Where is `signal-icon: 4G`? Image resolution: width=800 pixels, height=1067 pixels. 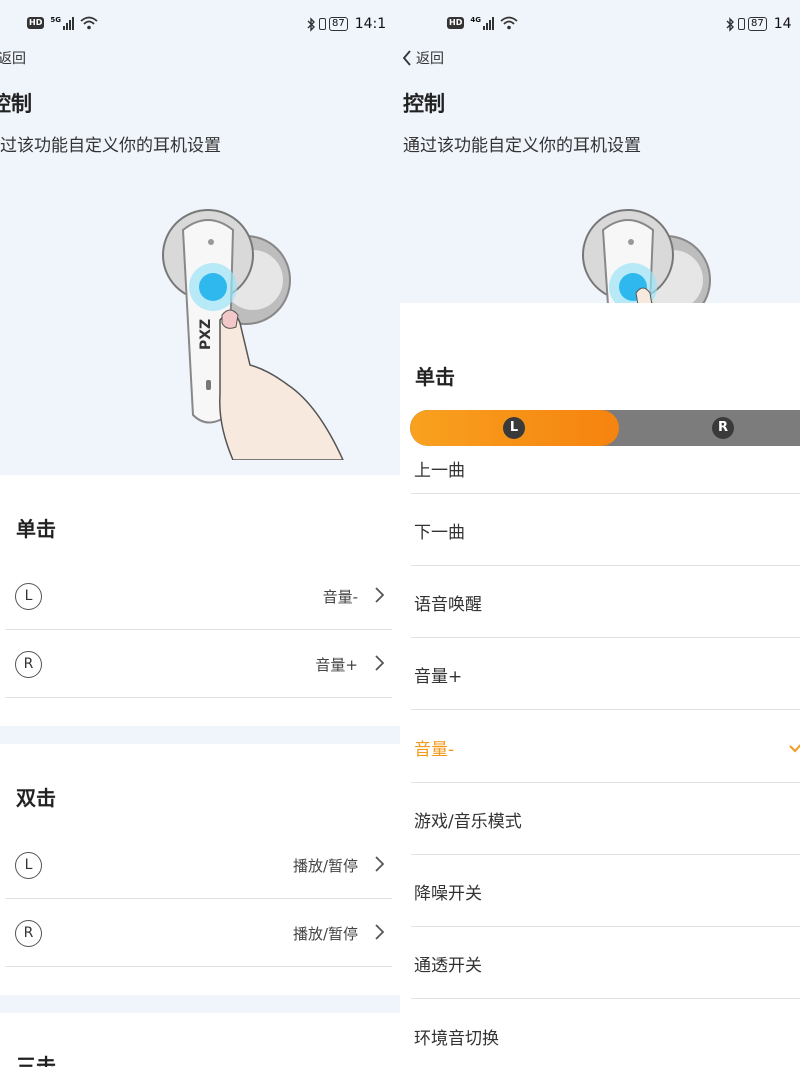
signal-icon: 4G is located at coordinates (482, 23).